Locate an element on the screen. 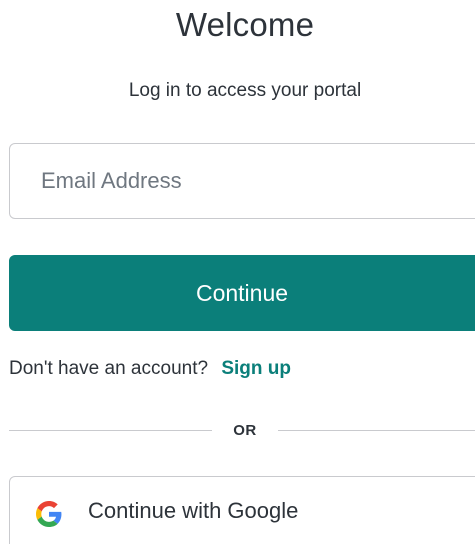  email-field-container is located at coordinates (242, 181).